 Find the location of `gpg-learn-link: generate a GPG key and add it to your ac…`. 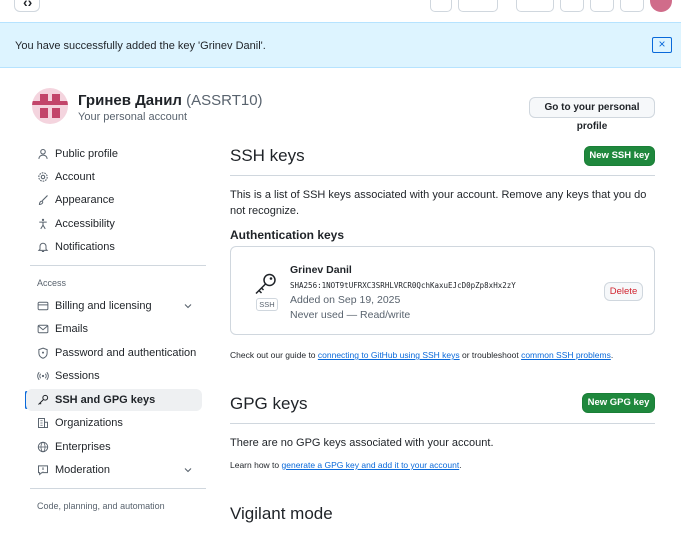

gpg-learn-link: generate a GPG key and add it to your ac… is located at coordinates (371, 465).